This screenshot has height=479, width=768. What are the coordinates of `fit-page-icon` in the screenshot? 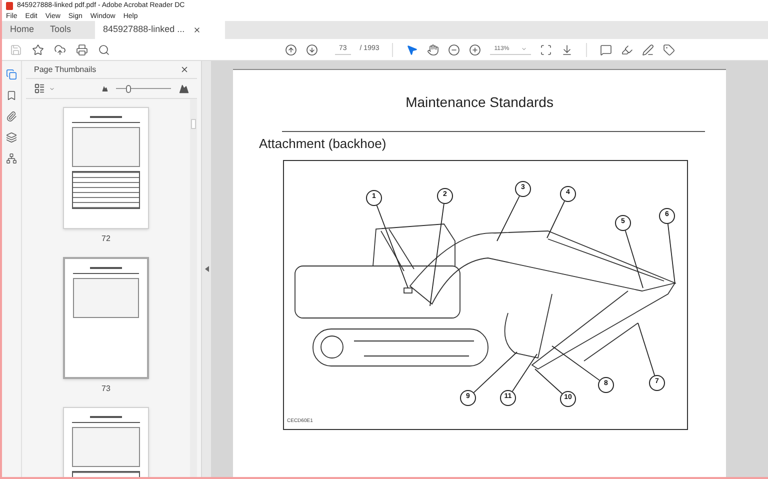 It's located at (546, 50).